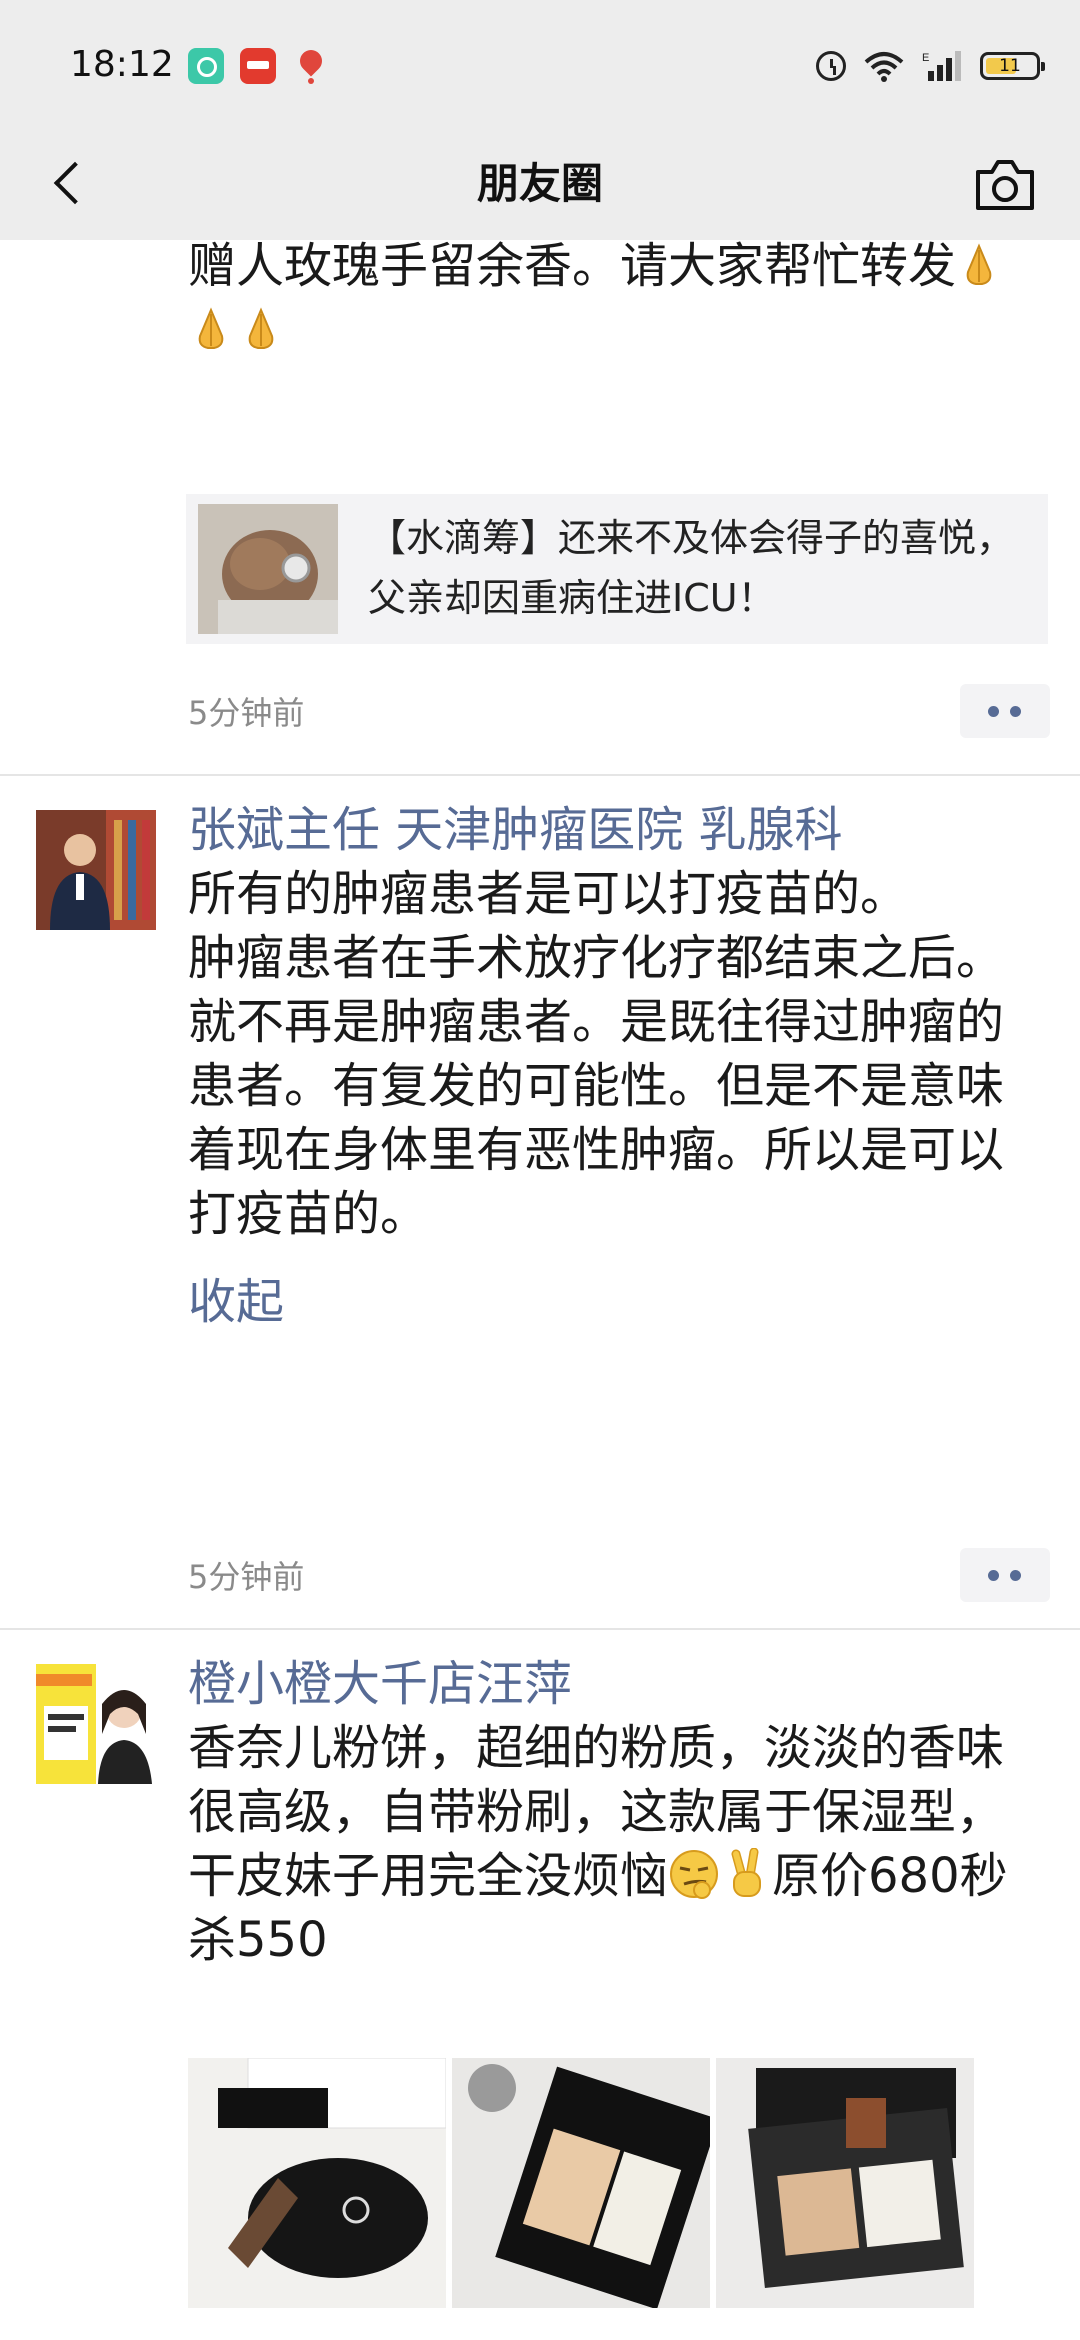 This screenshot has width=1080, height=2340. Describe the element at coordinates (884, 66) in the screenshot. I see `wifi-icon` at that location.